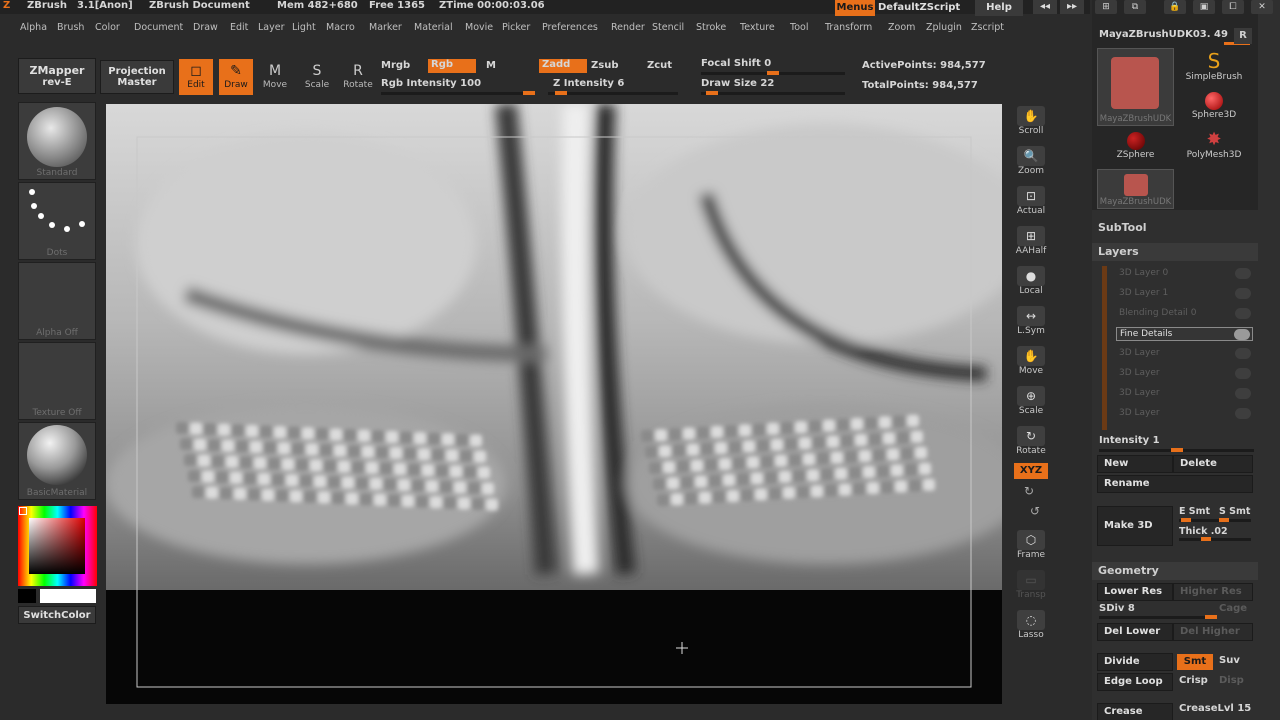 The height and width of the screenshot is (720, 1280). I want to click on menu-material: Material, so click(433, 28).